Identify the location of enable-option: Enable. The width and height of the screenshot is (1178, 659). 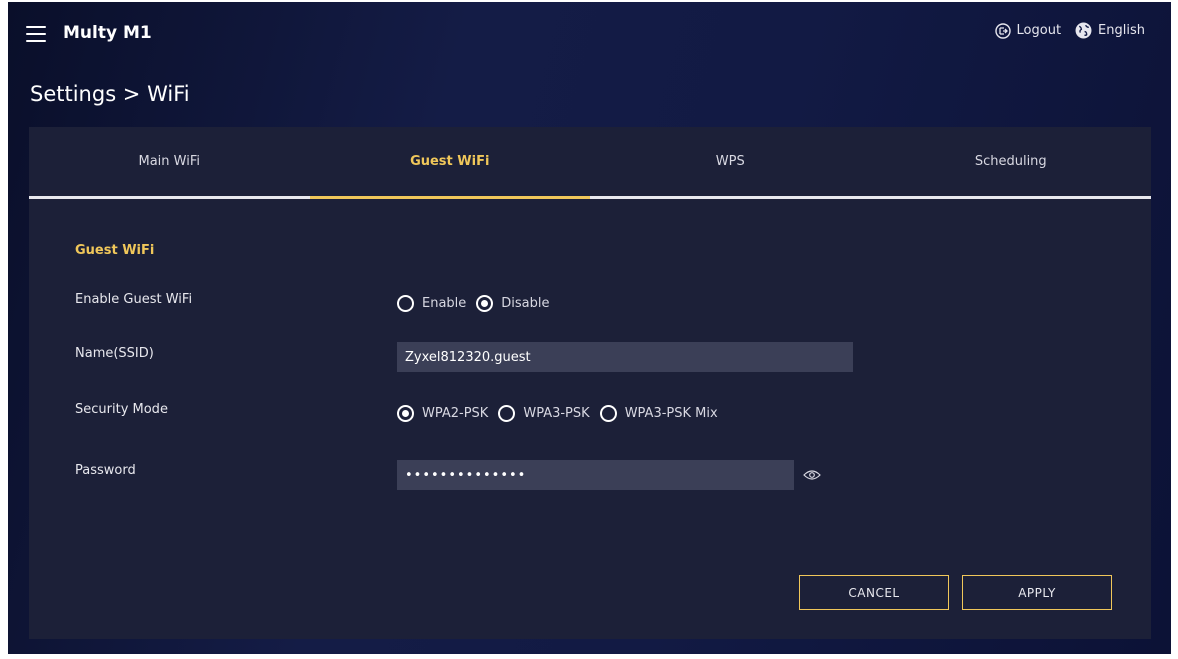
(431, 303).